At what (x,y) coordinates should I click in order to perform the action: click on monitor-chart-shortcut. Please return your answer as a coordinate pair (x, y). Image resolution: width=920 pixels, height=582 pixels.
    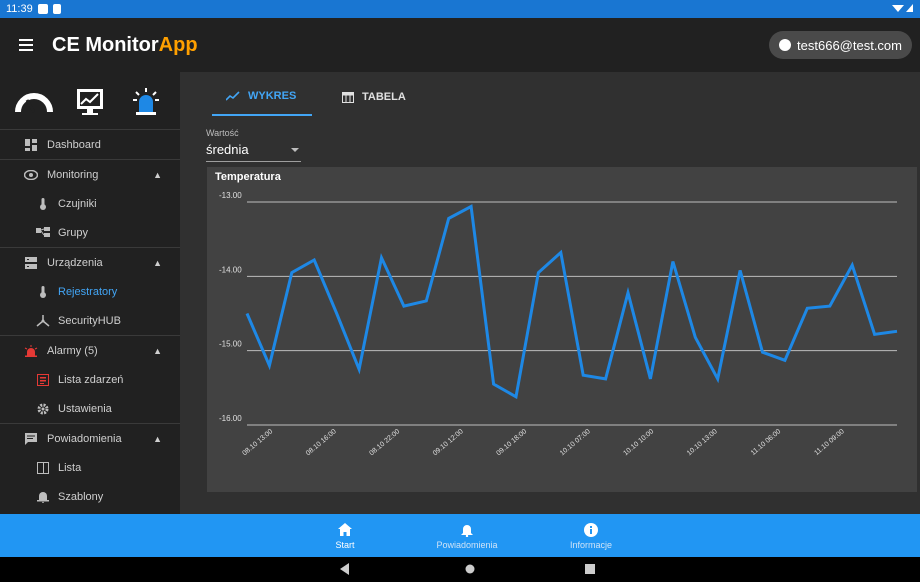
    Looking at the image, I should click on (90, 101).